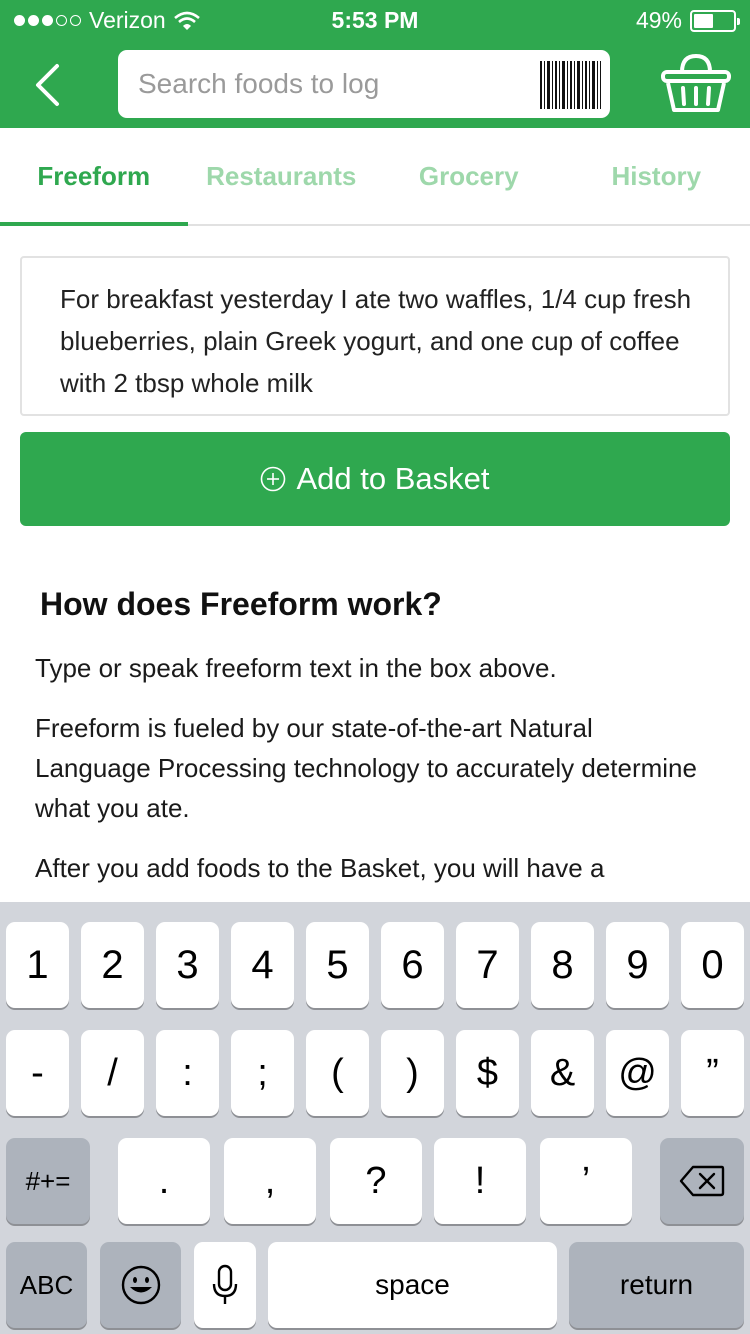 The width and height of the screenshot is (750, 1334). What do you see at coordinates (393, 478) in the screenshot?
I see `add-to-basket-label: Add to Basket` at bounding box center [393, 478].